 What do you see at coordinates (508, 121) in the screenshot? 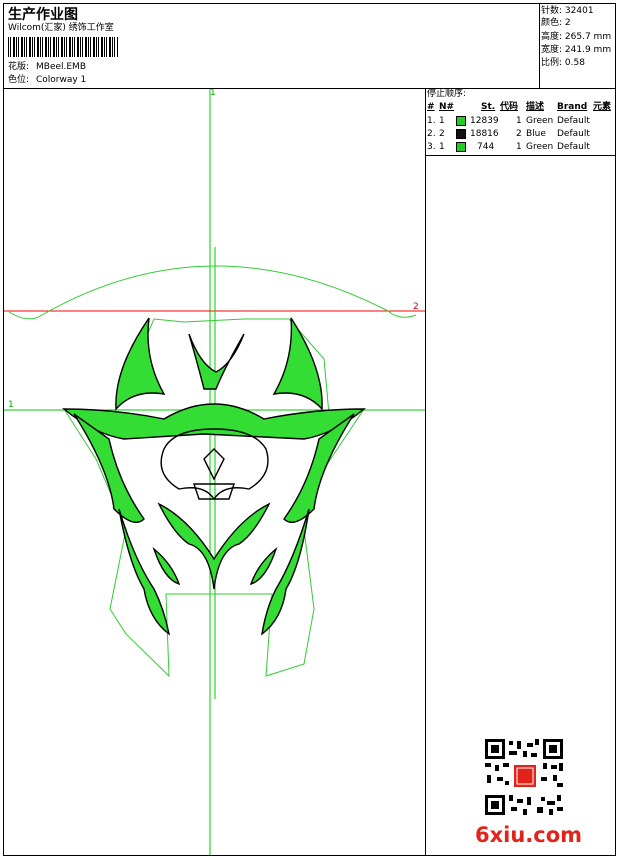
I see `table-row: 1. 1 12839 1 Green Default` at bounding box center [508, 121].